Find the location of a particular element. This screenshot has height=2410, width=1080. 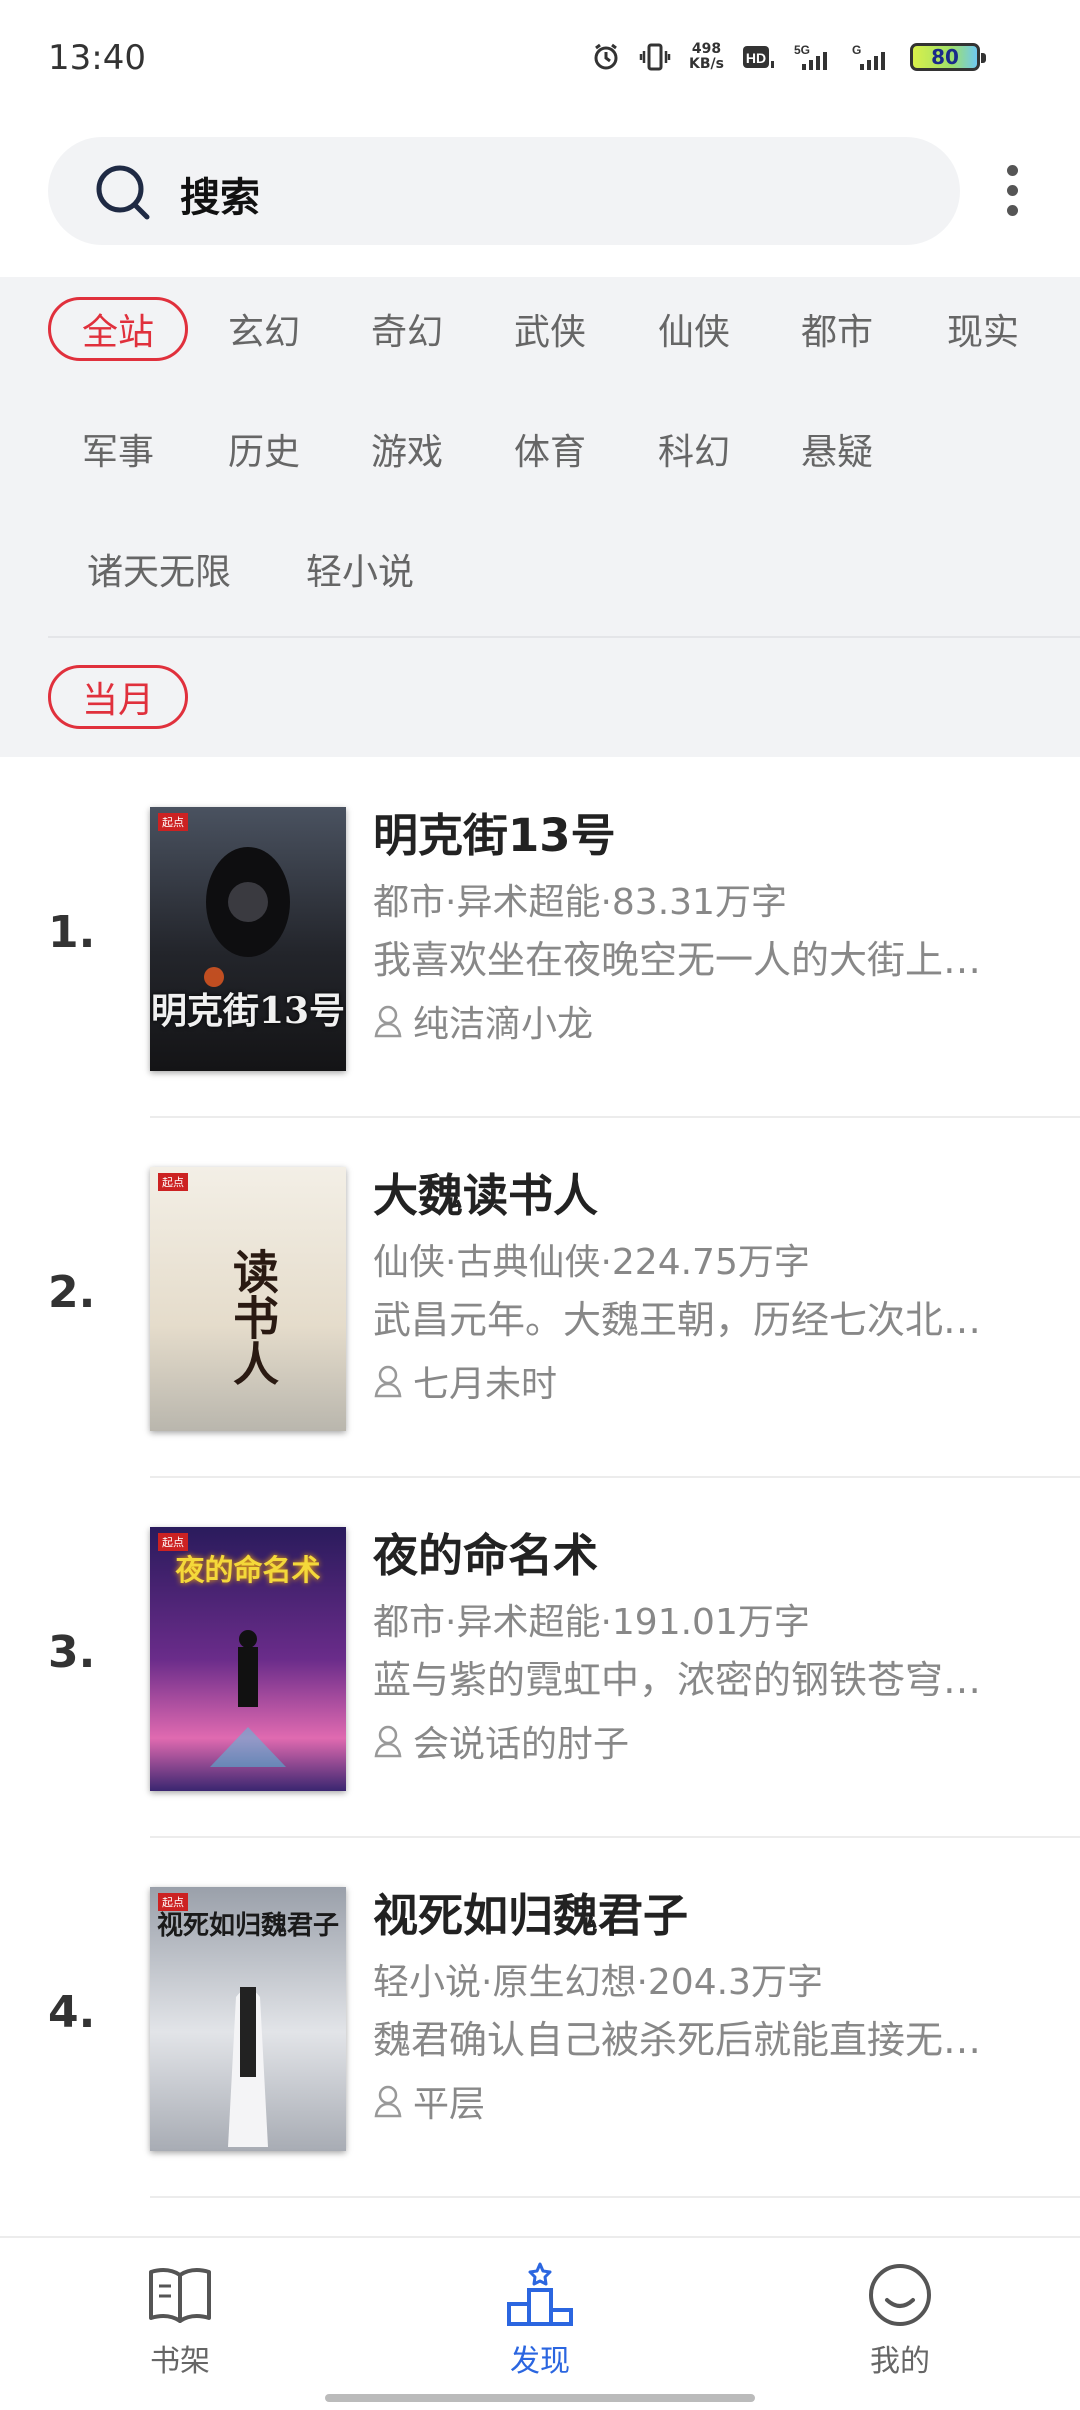

more-options-button is located at coordinates (1012, 190).